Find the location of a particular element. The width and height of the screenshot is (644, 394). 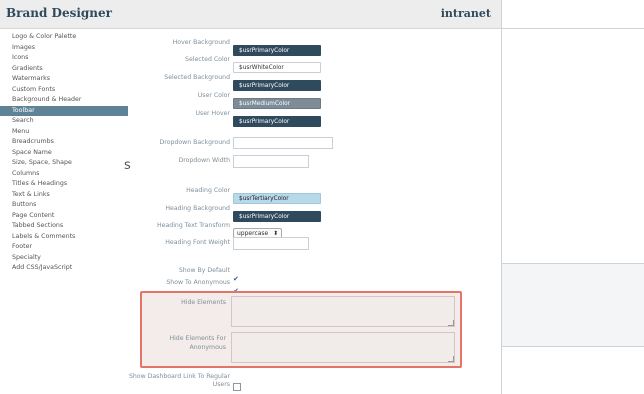

row-heading-background: Heading Background $usrPrimaryColor is located at coordinates (313, 212).